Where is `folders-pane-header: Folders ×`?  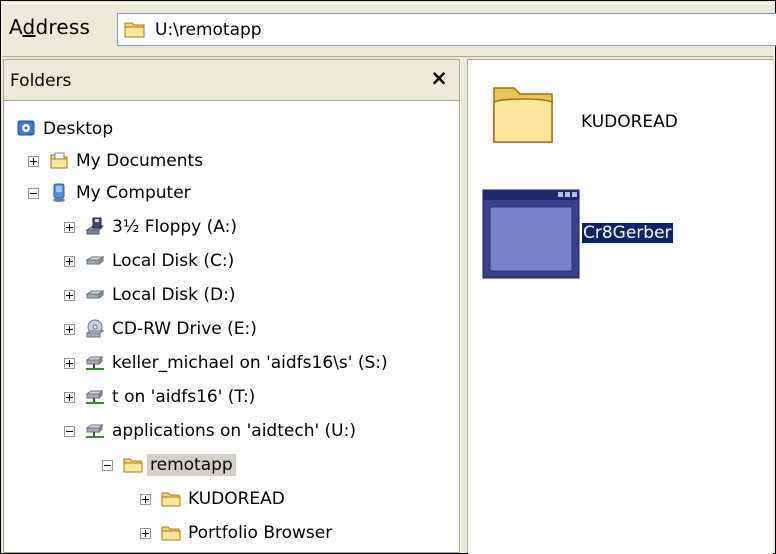
folders-pane-header: Folders × is located at coordinates (231, 80).